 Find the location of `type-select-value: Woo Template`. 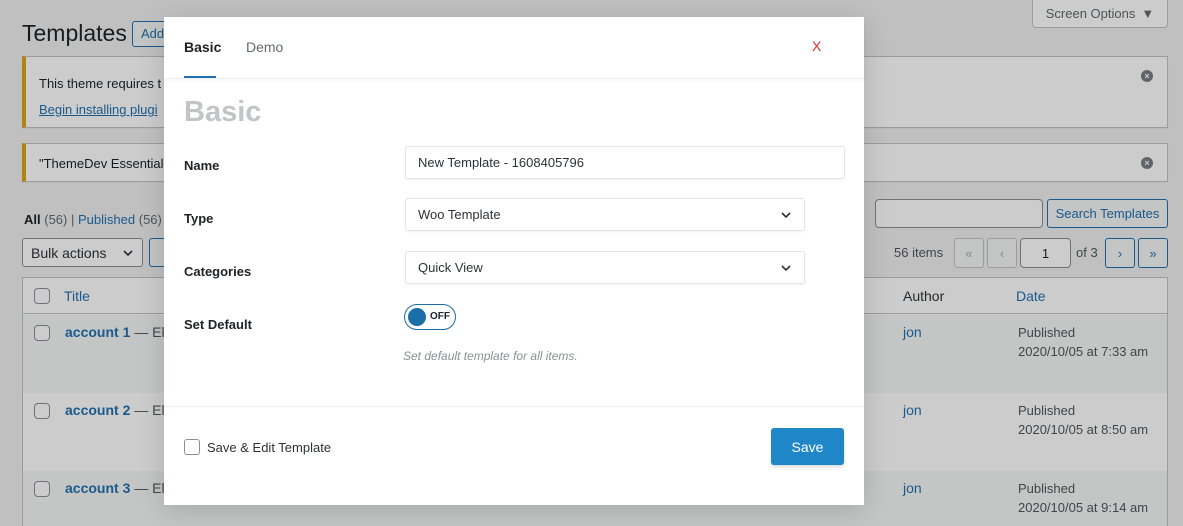

type-select-value: Woo Template is located at coordinates (459, 214).